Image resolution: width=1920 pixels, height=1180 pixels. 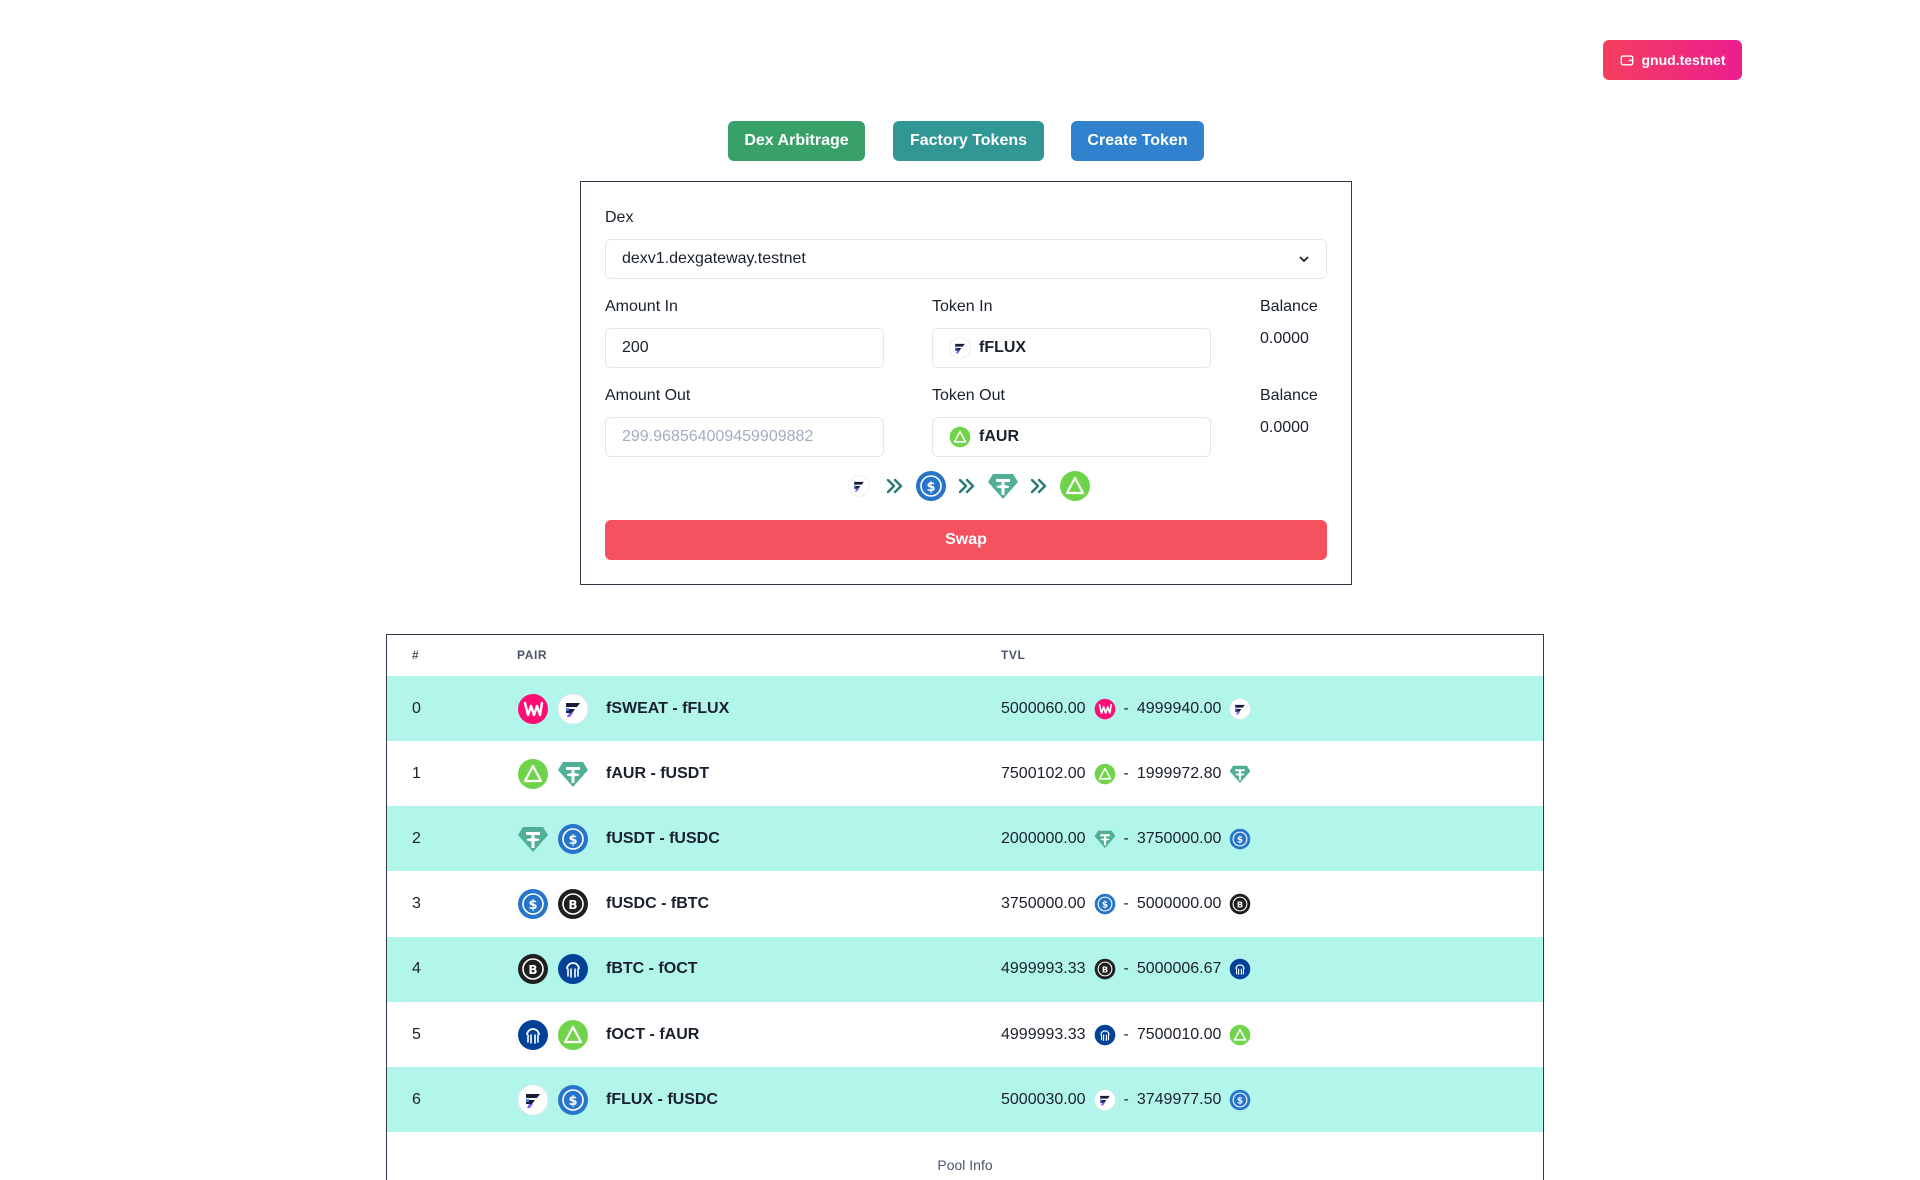 I want to click on row-index: 1, so click(x=416, y=773).